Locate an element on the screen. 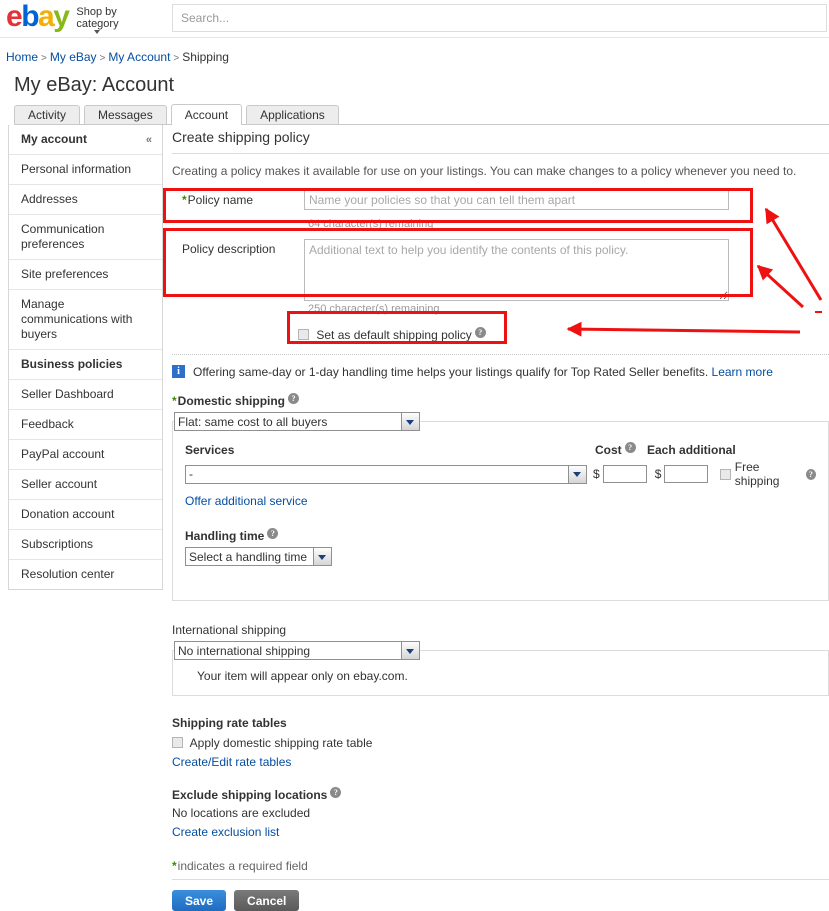 This screenshot has height=911, width=829. form-actions: Save Cancel is located at coordinates (500, 900).